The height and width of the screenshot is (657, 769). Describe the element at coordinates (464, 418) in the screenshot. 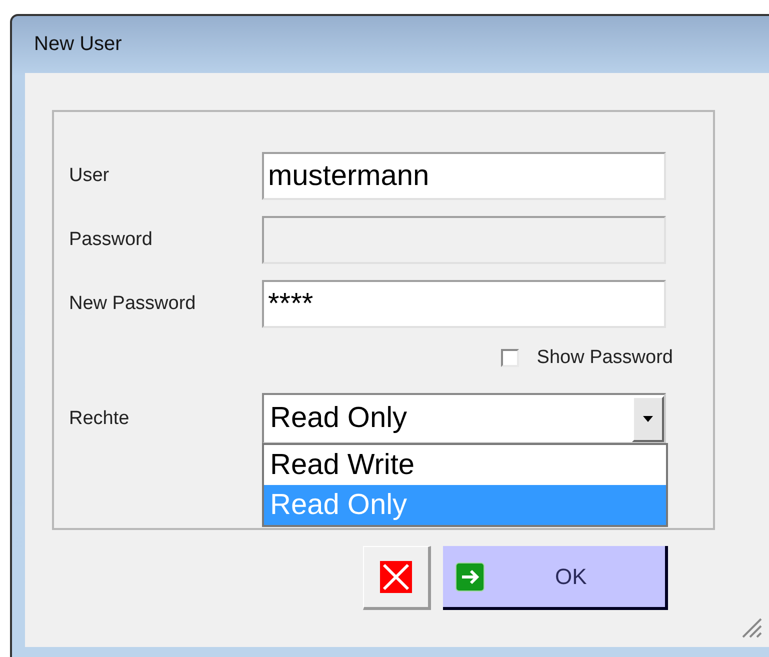

I see `dropdown: Read Only` at that location.